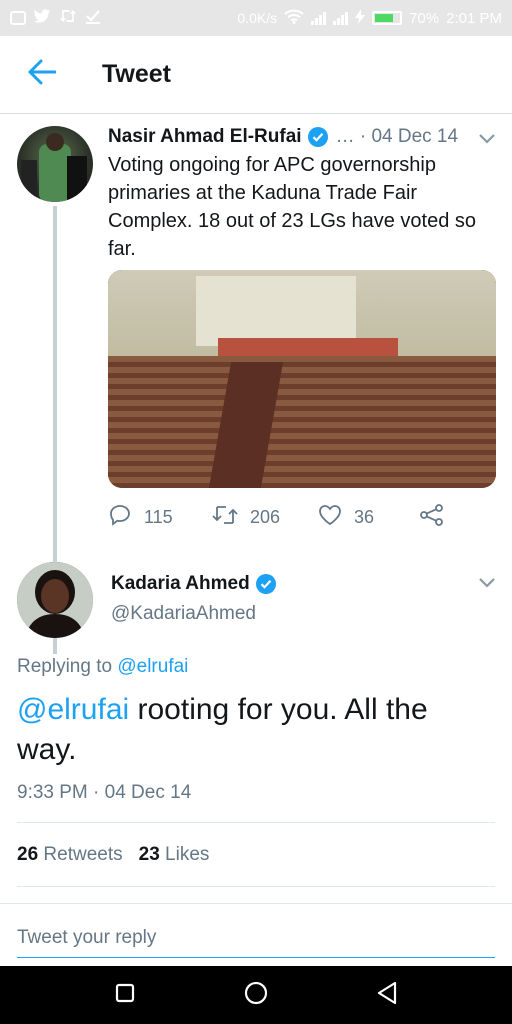  I want to click on retweets-label: Retweets, so click(83, 854).